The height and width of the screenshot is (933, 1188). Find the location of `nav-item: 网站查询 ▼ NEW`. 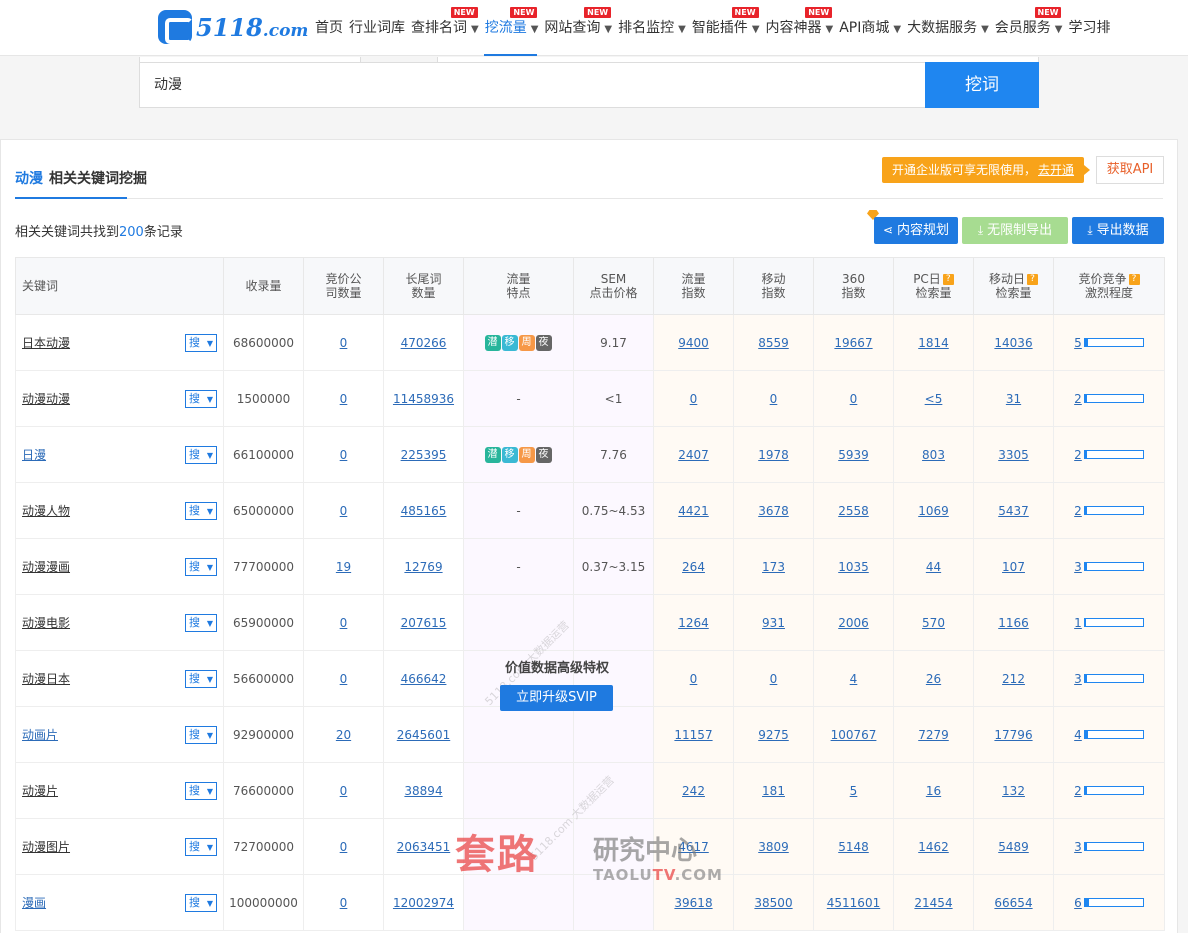

nav-item: 网站查询 ▼ NEW is located at coordinates (580, 28).